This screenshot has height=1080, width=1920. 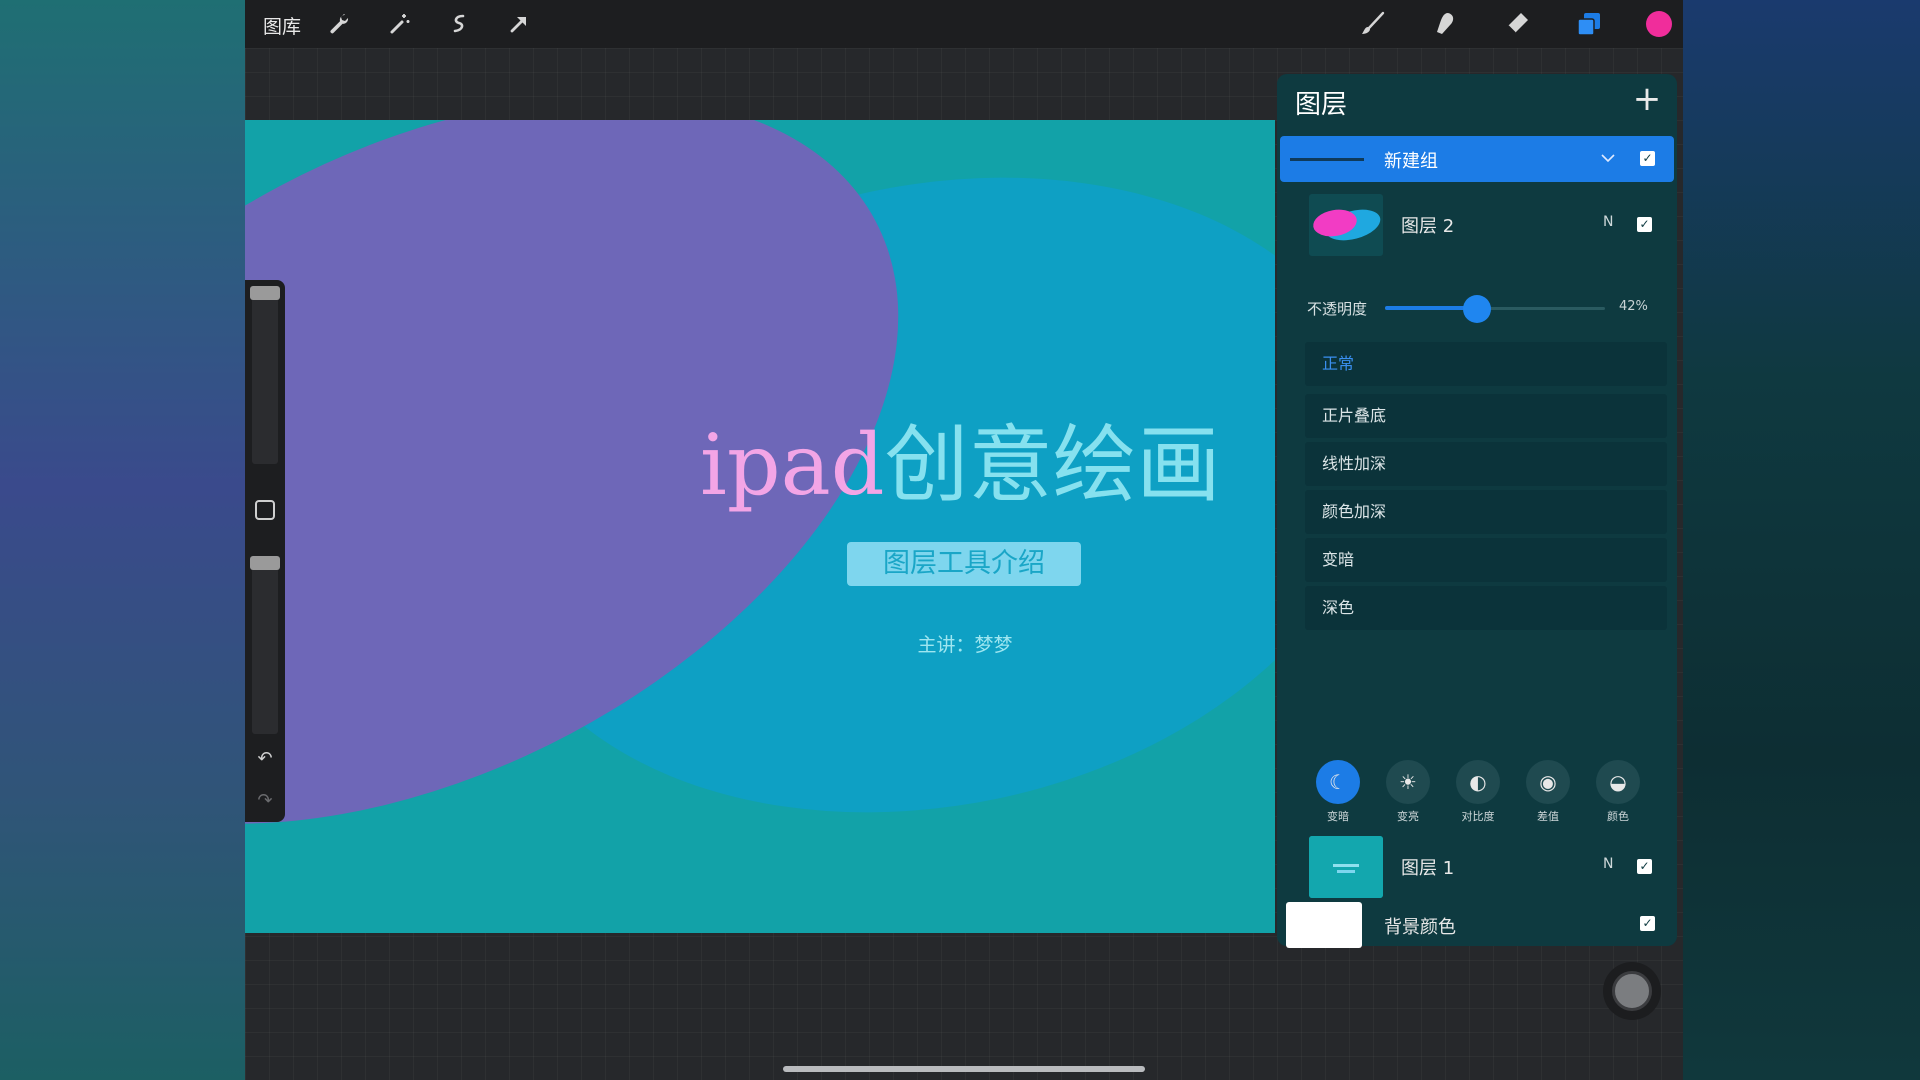 I want to click on blend-category-bar: ☾ 变暗 ☀ 变亮 ◐ 对比度 ◉ 差值 ◒ 颜色, so click(x=1493, y=791).